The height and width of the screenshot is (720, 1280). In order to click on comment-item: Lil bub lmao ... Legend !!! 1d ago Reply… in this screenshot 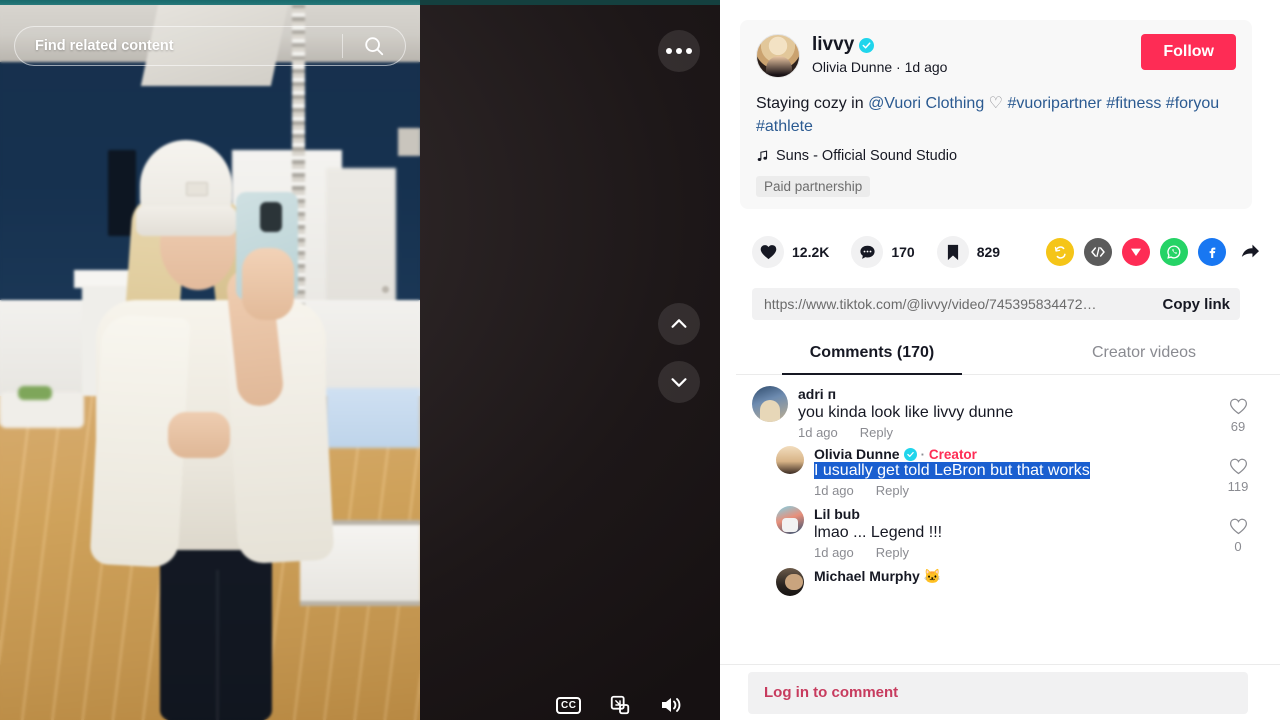, I will do `click(1000, 531)`.